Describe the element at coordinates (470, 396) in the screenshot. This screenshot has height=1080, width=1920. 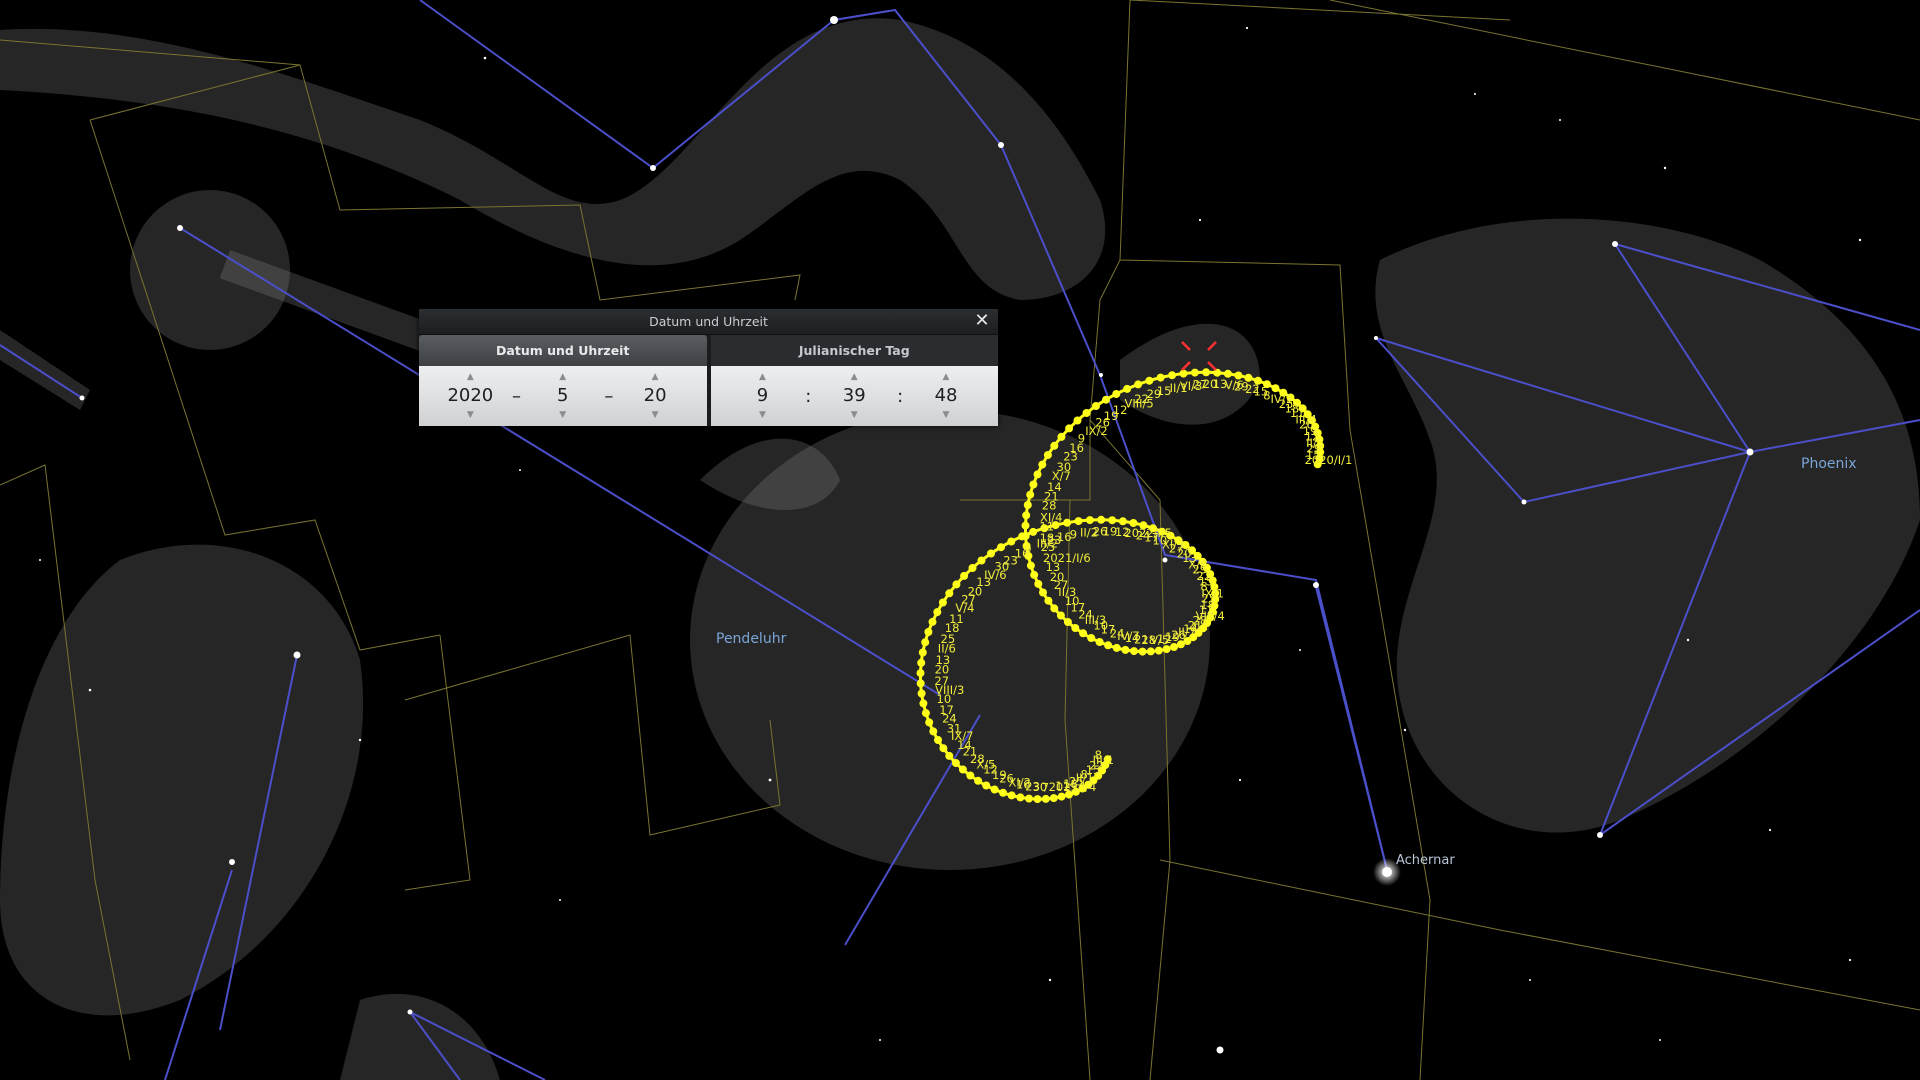
I see `year-value: 2020` at that location.